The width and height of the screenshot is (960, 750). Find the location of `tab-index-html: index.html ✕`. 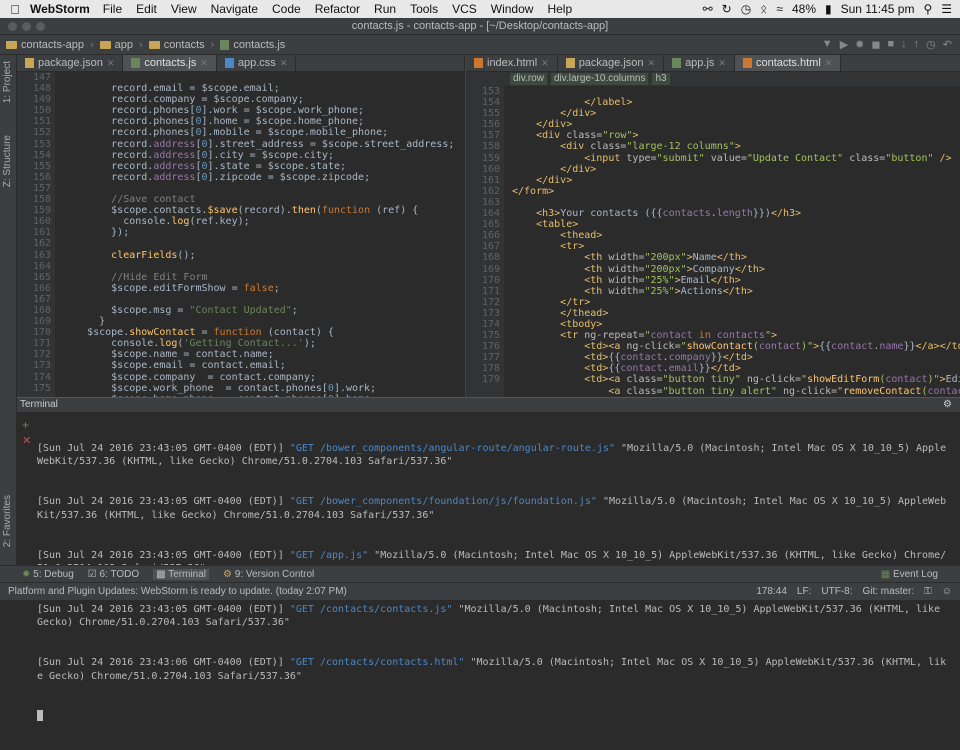

tab-index-html: index.html ✕ is located at coordinates (512, 63).